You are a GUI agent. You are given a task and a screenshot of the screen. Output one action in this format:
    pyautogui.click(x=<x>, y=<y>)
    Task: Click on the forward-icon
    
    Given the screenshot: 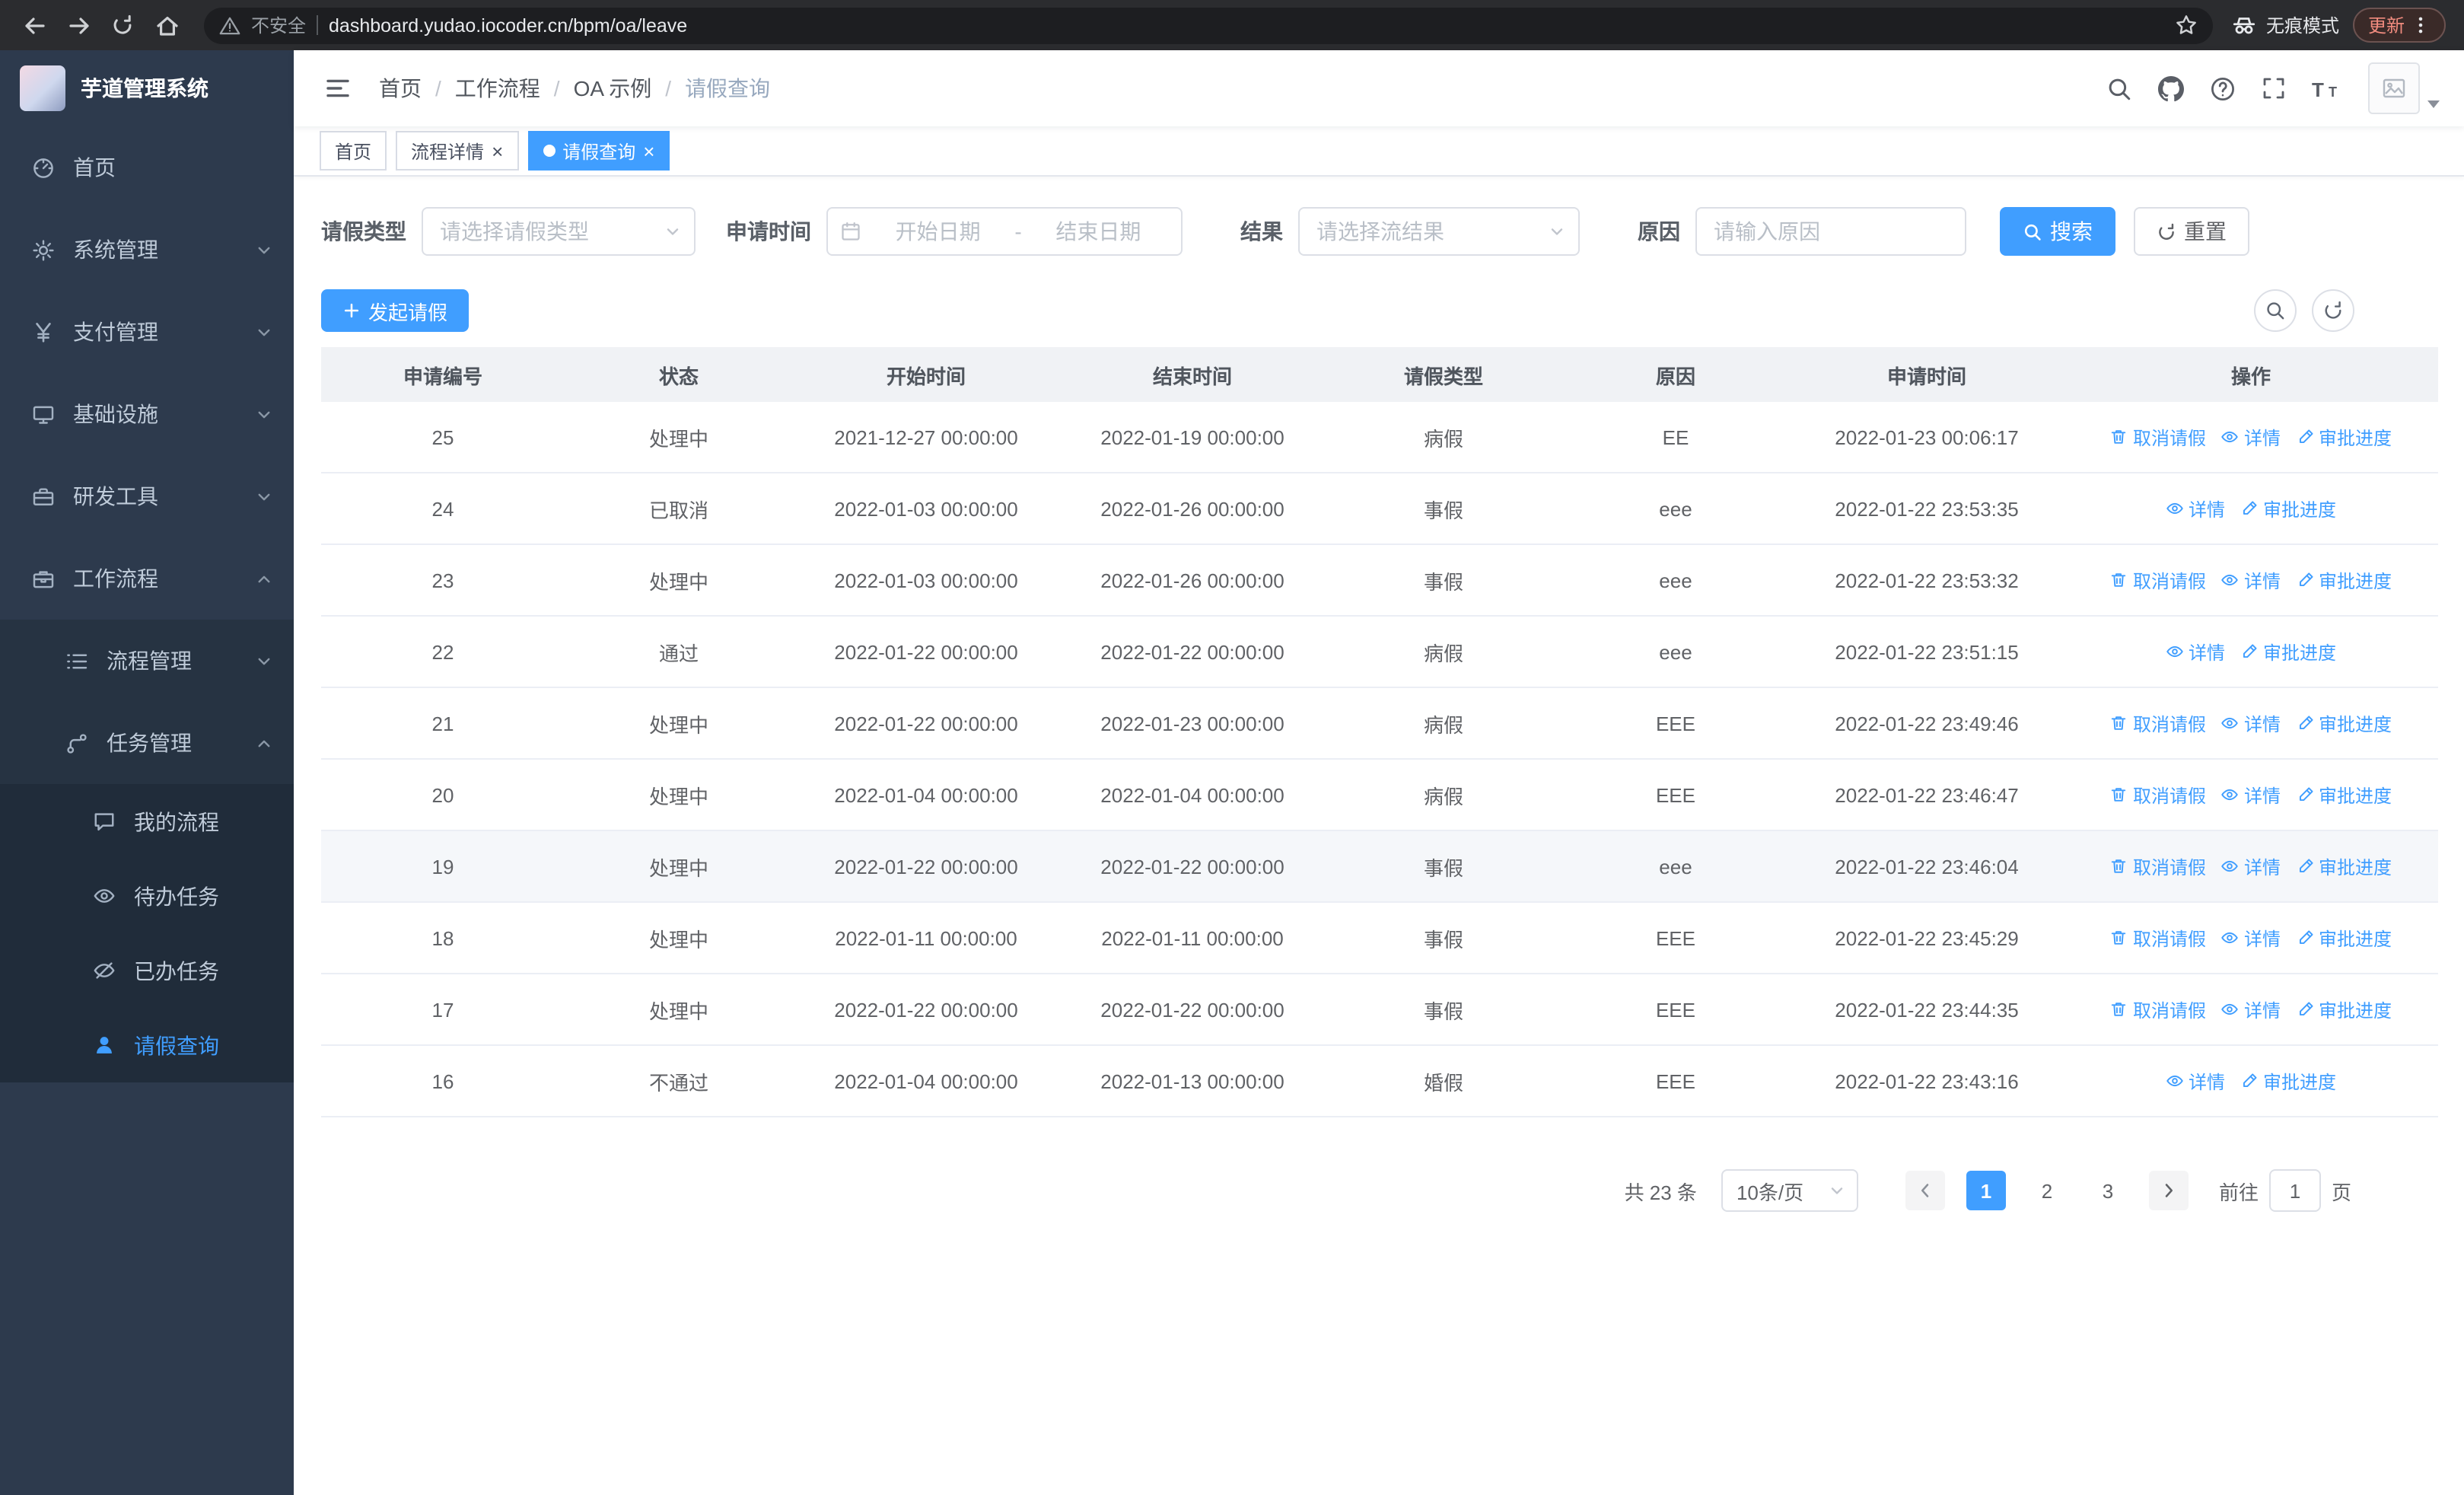 What is the action you would take?
    pyautogui.click(x=78, y=25)
    